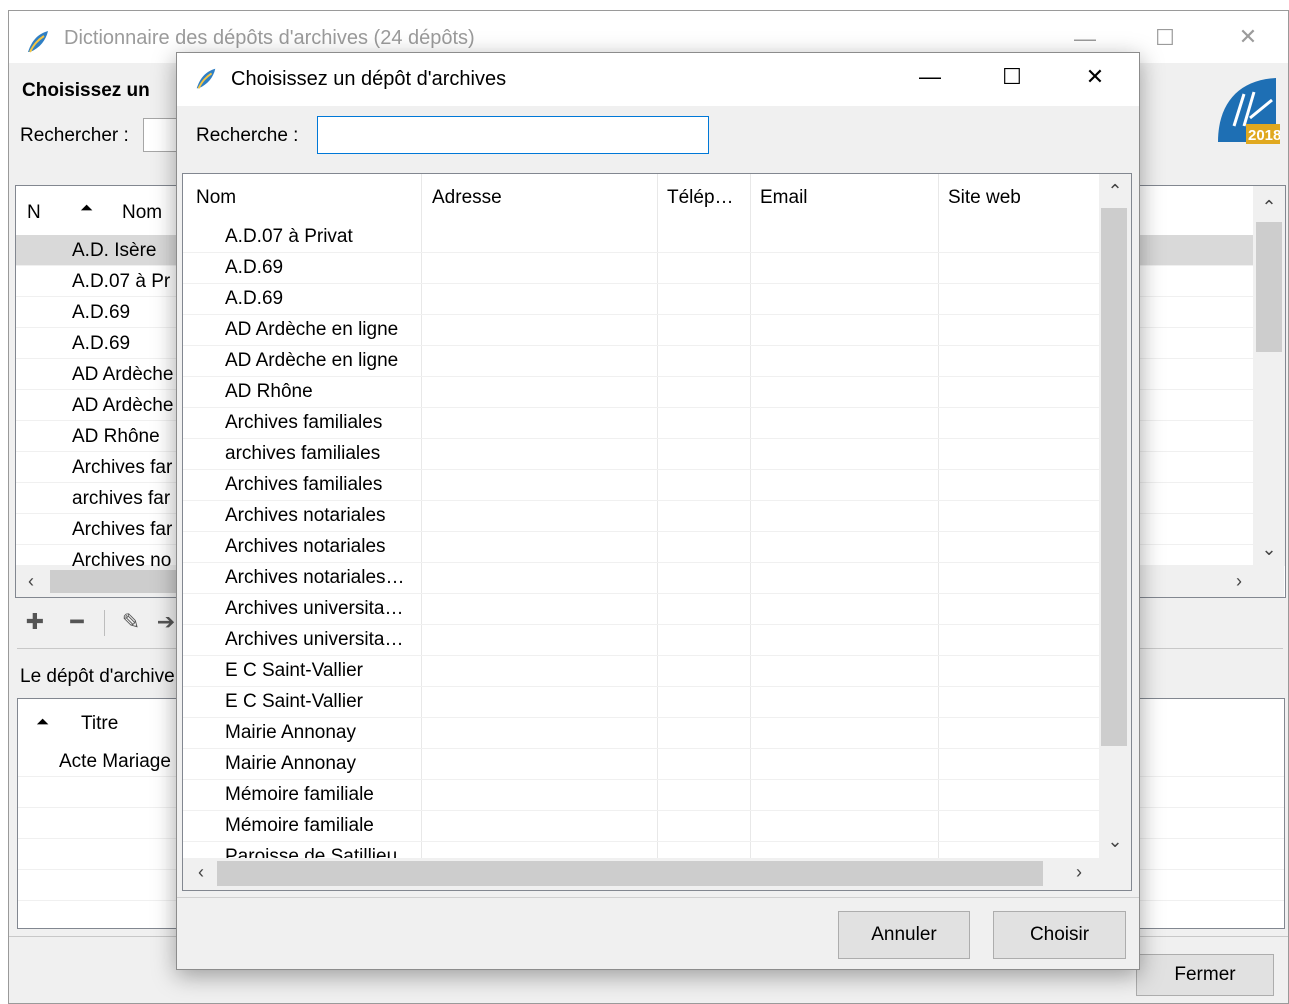 Image resolution: width=1289 pixels, height=1004 pixels. Describe the element at coordinates (984, 198) in the screenshot. I see `col-site-web: Site web` at that location.